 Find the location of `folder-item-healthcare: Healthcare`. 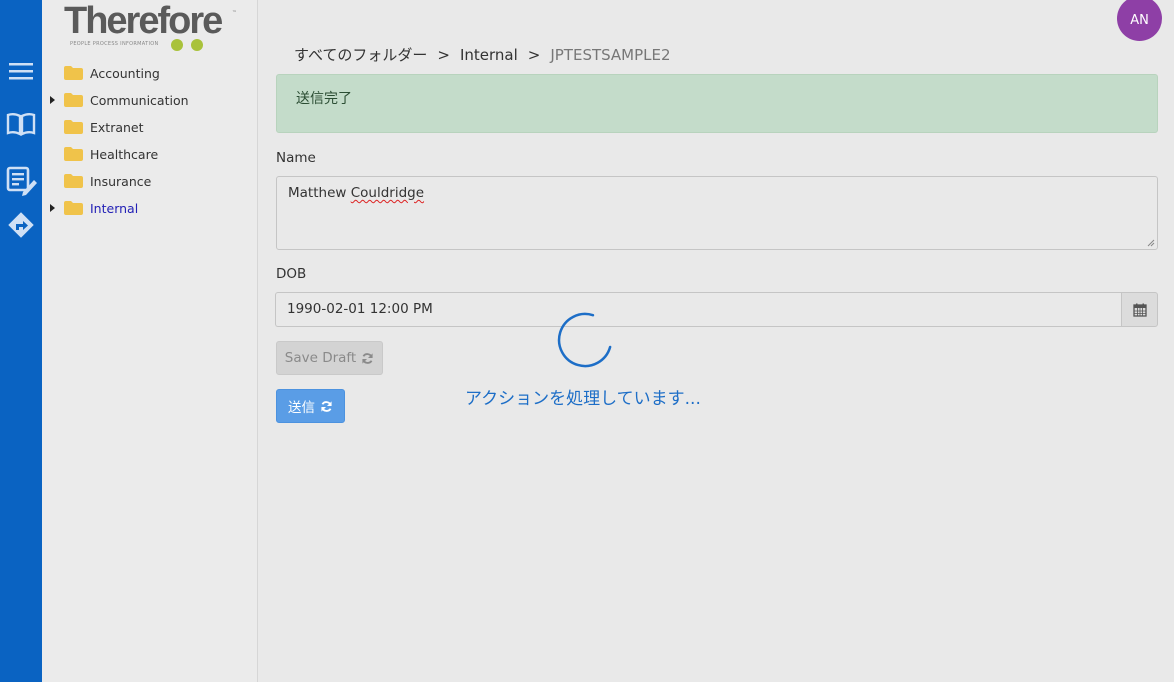

folder-item-healthcare: Healthcare is located at coordinates (150, 154).